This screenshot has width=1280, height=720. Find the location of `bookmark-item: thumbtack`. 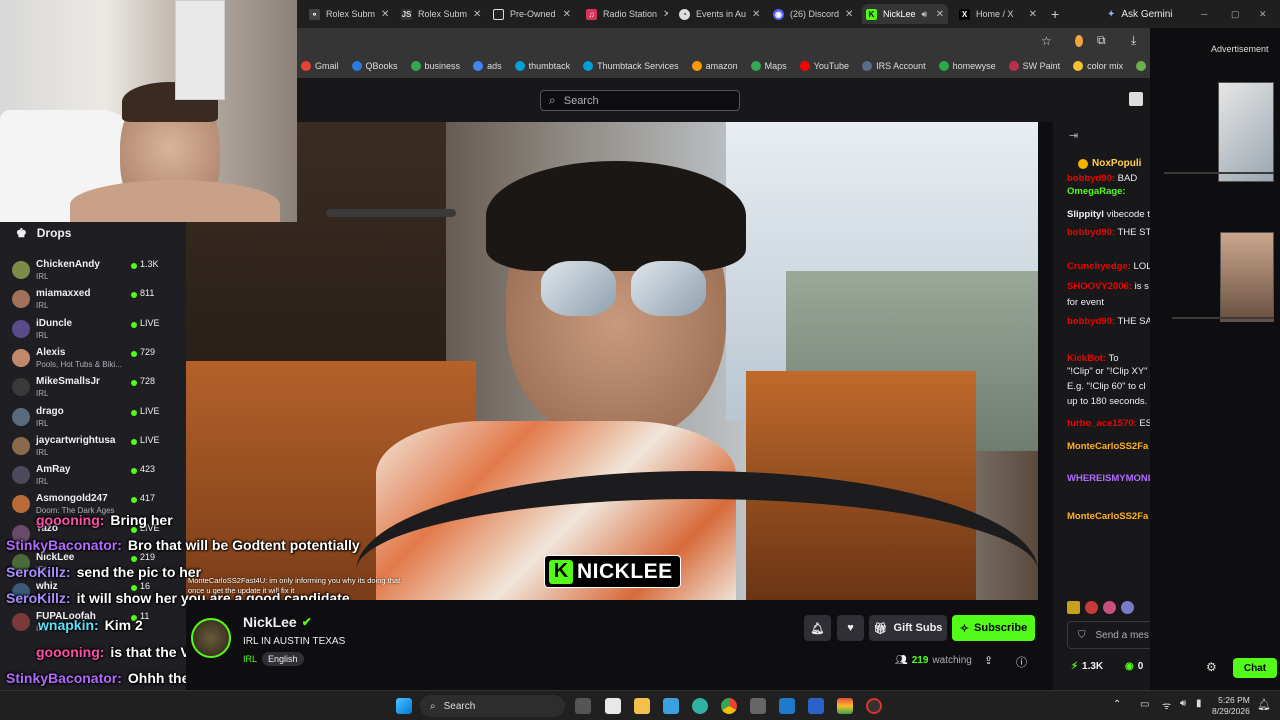

bookmark-item: thumbtack is located at coordinates (542, 66).